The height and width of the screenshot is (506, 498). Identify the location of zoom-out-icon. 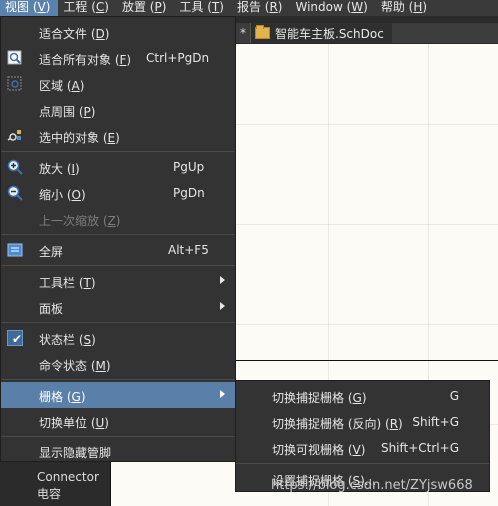
(15, 193).